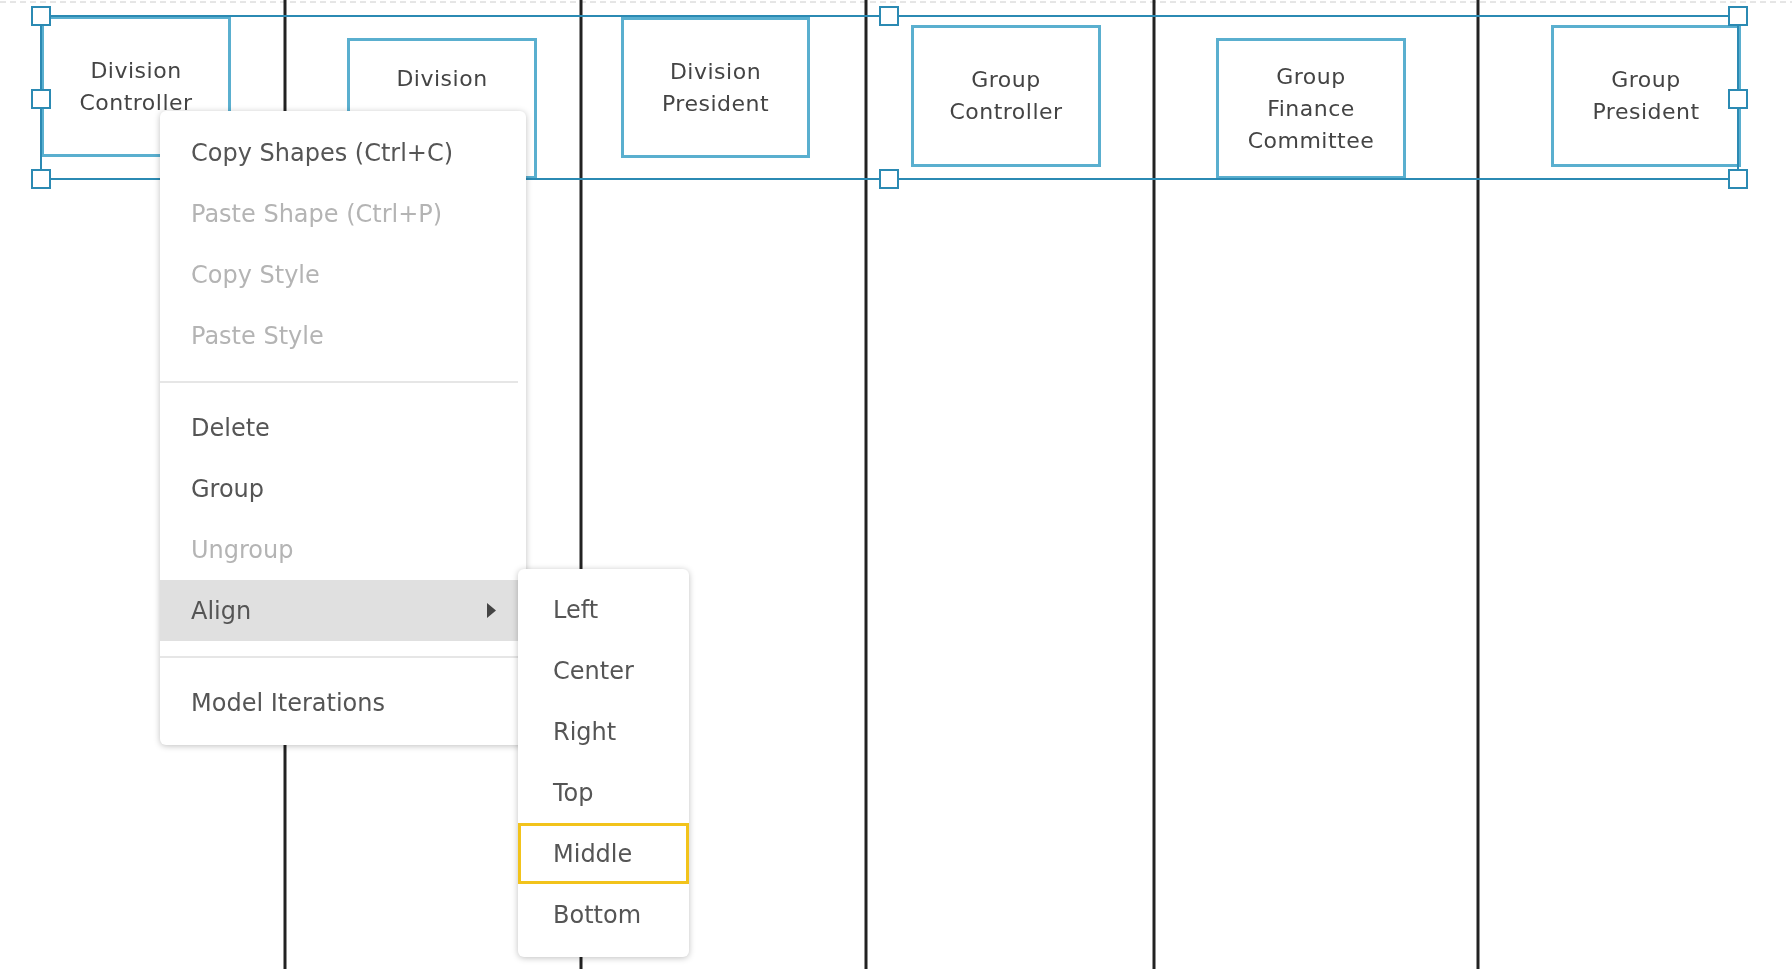 This screenshot has width=1792, height=969. What do you see at coordinates (136, 86) in the screenshot?
I see `node-label: Division Controller` at bounding box center [136, 86].